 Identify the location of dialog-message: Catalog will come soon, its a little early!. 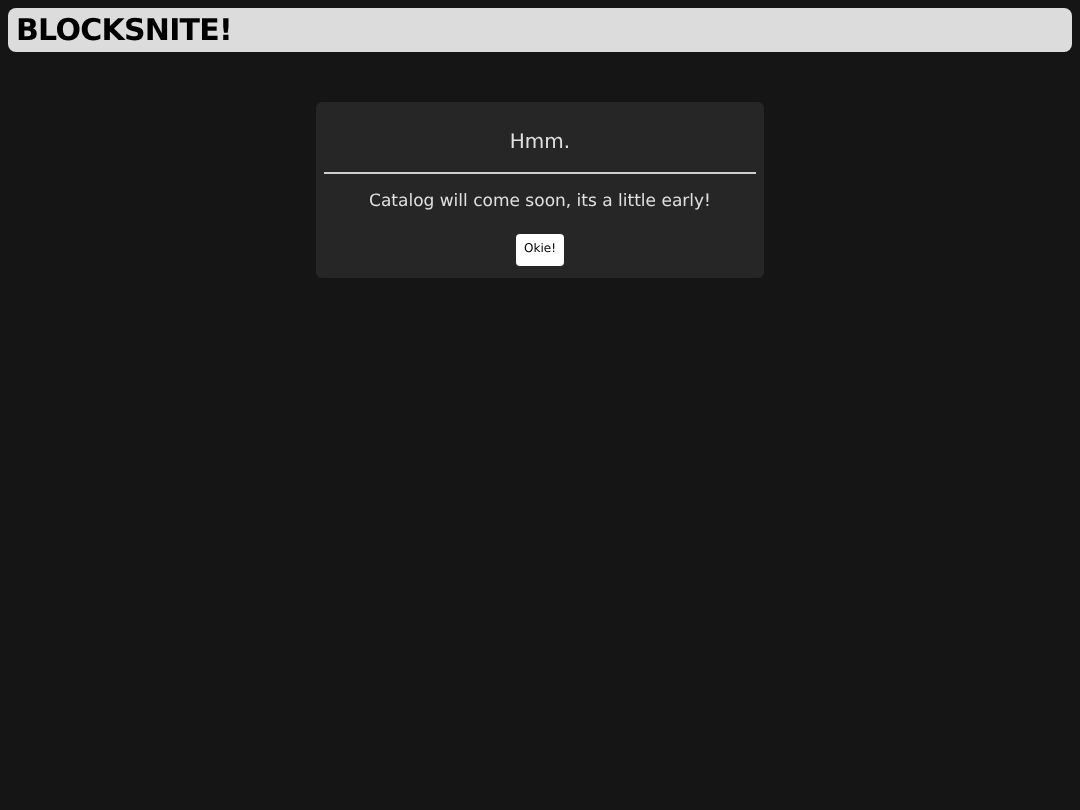
(540, 203).